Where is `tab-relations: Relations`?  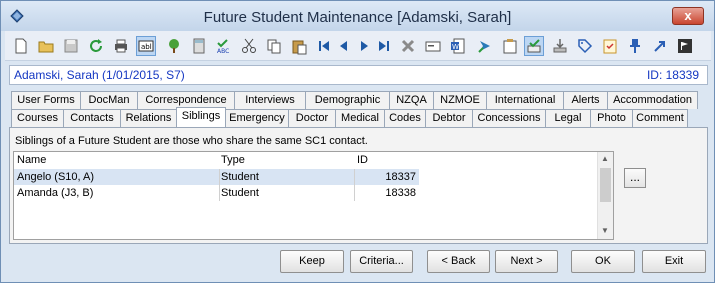
tab-relations: Relations is located at coordinates (148, 118).